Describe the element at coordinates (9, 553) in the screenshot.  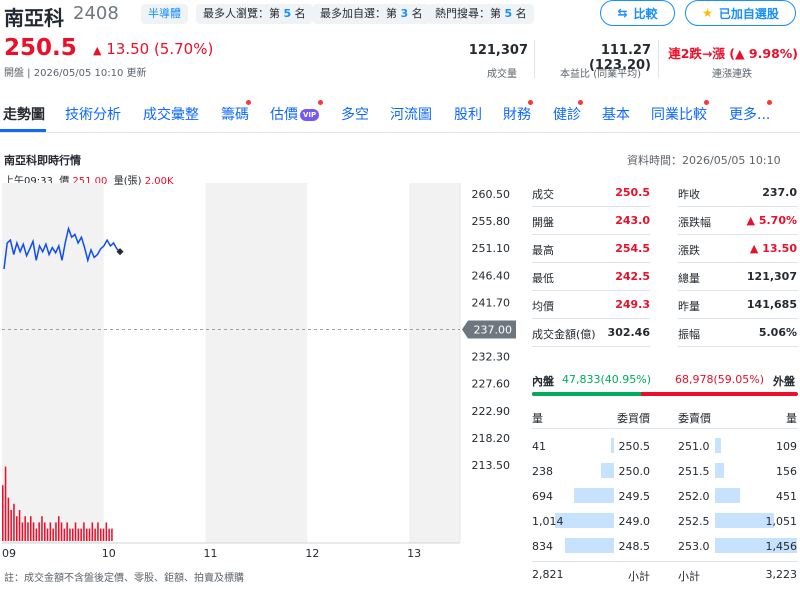
I see `x-tick-label: 09` at that location.